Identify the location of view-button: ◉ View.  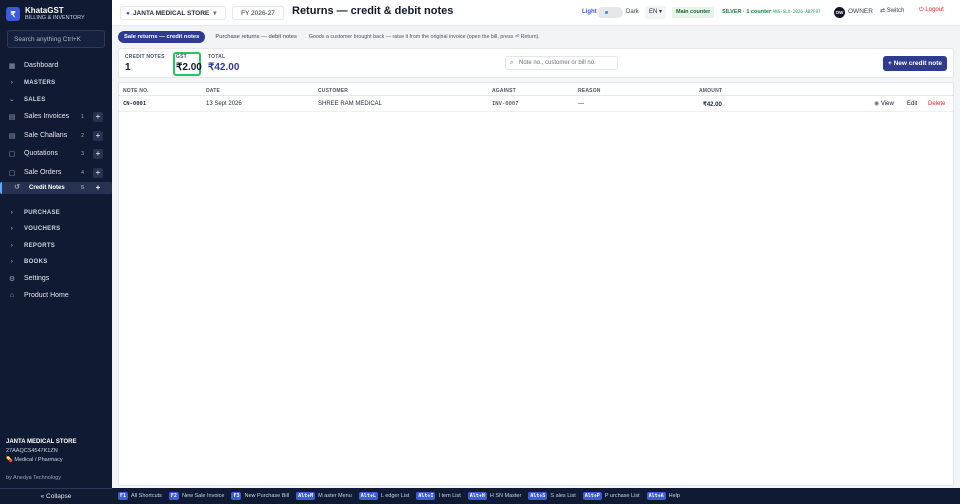
(884, 104).